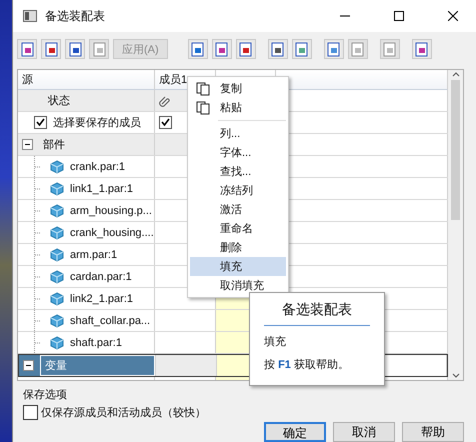  I want to click on dialog-button: 取消, so click(364, 432).